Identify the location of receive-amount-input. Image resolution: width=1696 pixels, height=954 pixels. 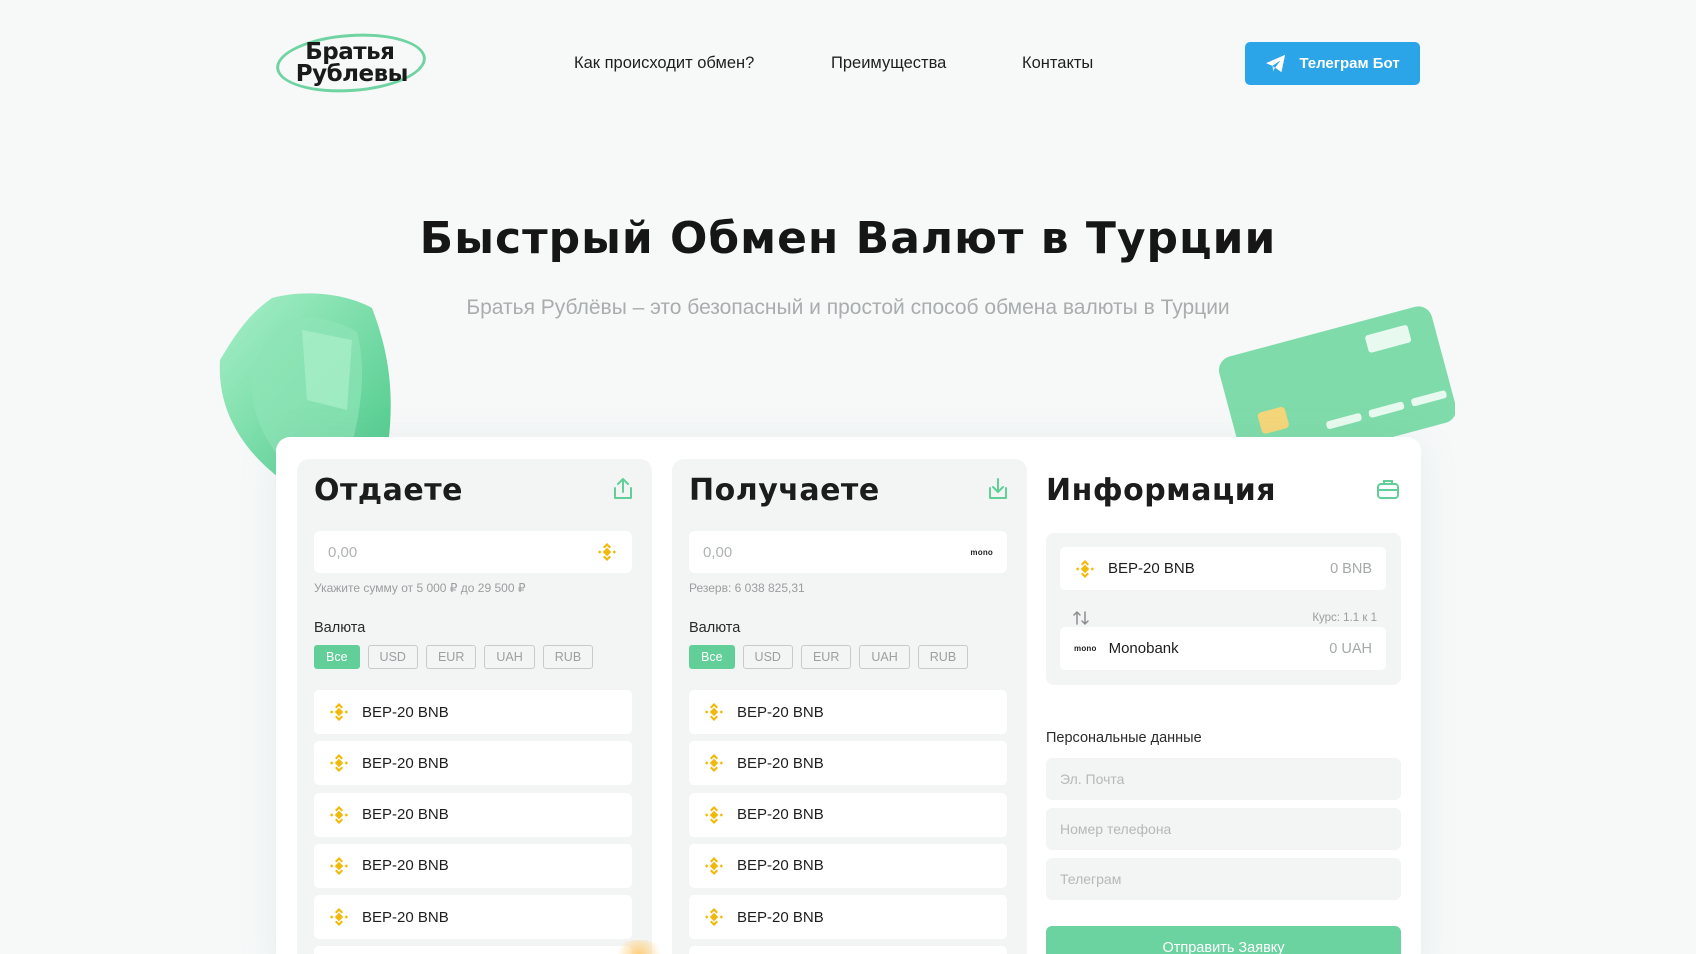
(803, 552).